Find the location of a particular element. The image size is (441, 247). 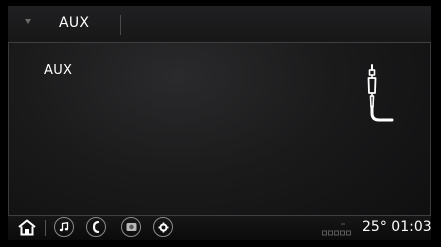

status-readout: 25° 01:03 is located at coordinates (397, 227).